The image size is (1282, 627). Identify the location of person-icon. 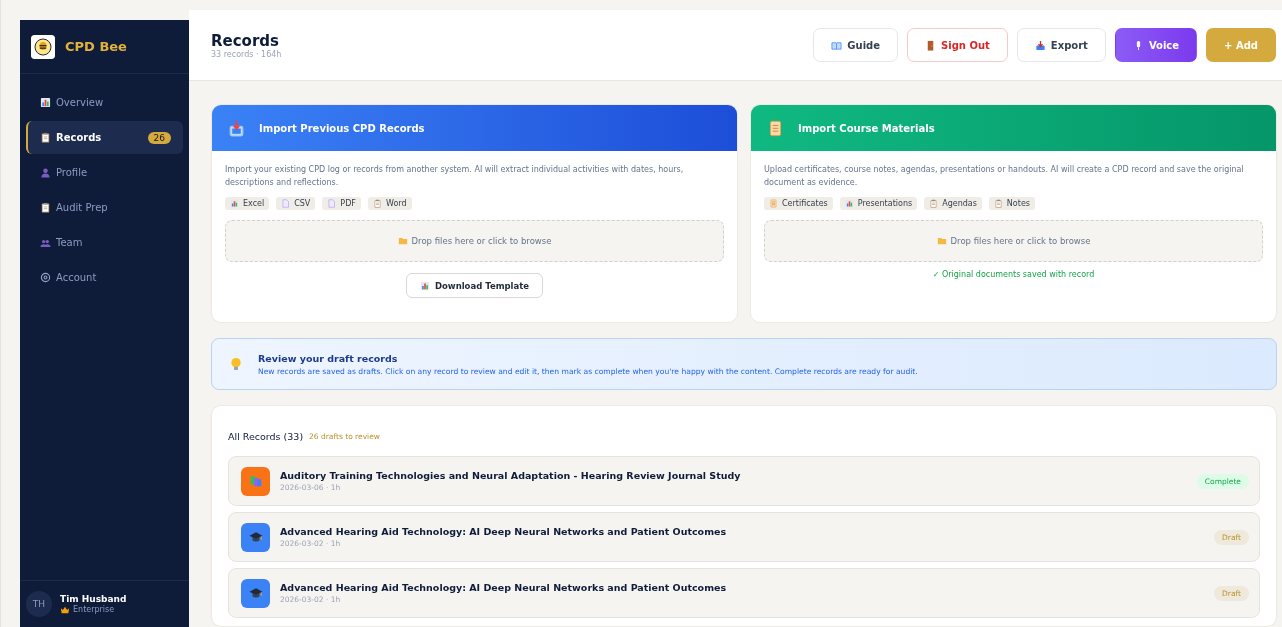
(45, 172).